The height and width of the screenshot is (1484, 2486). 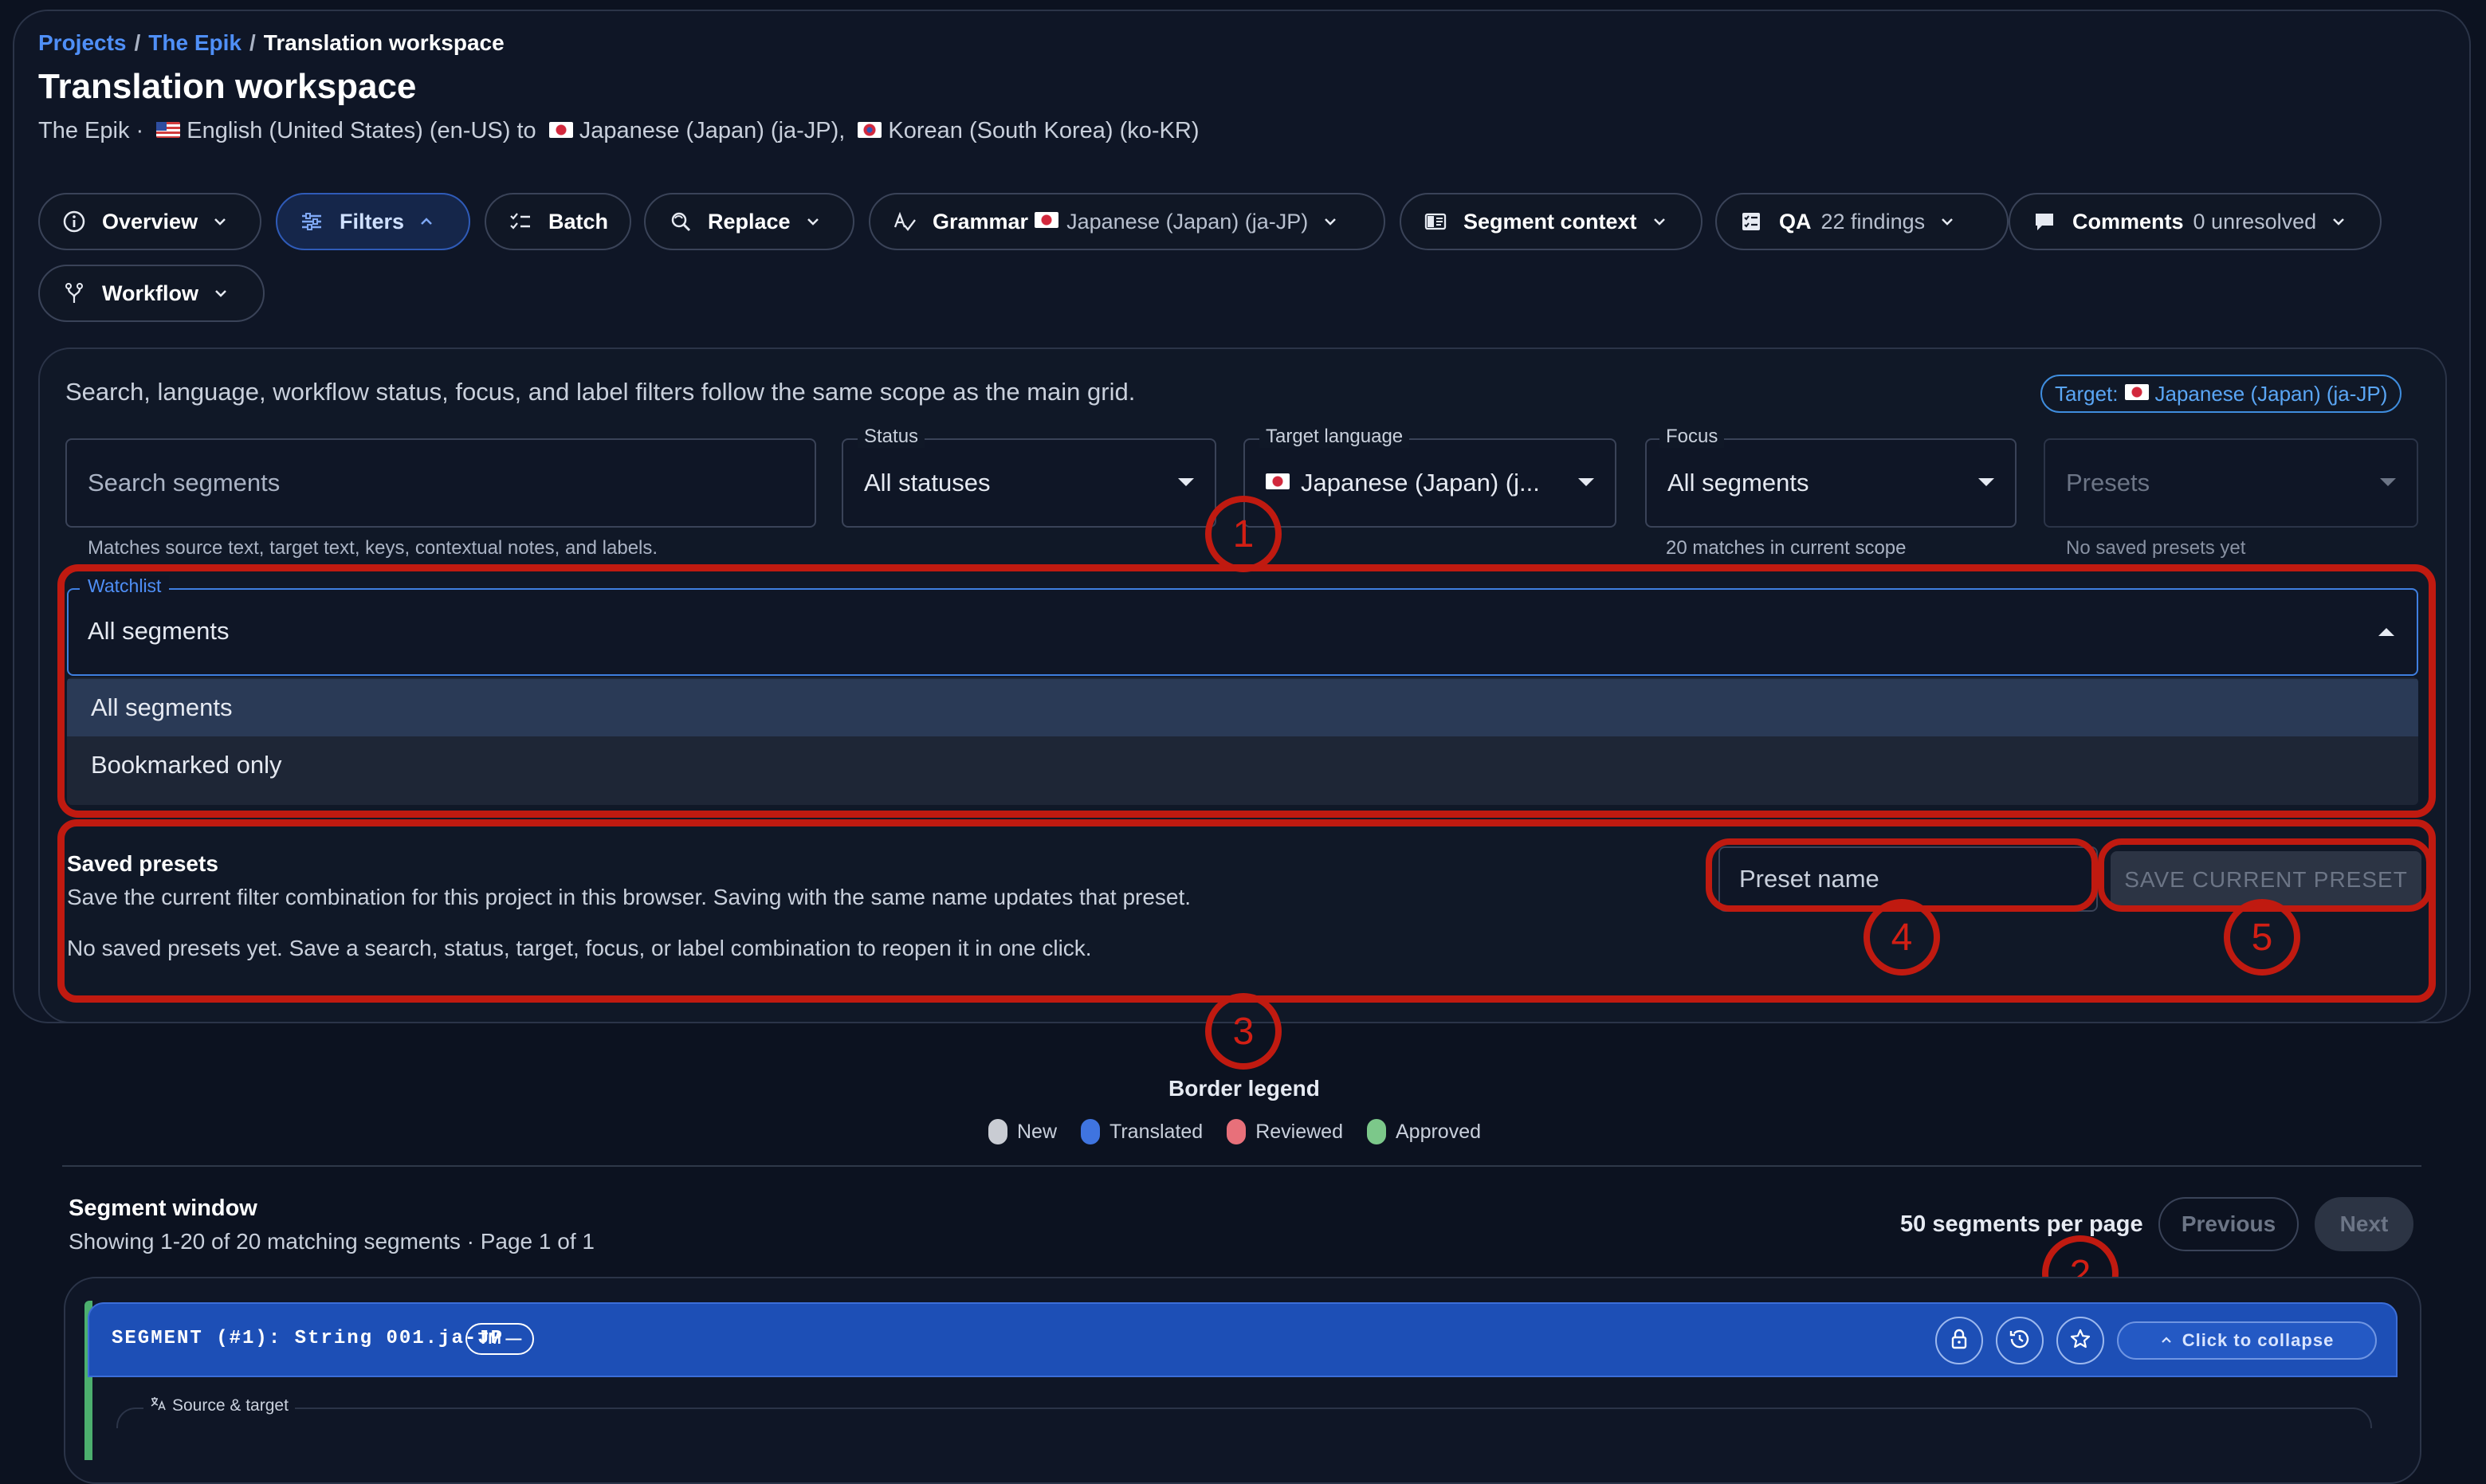 I want to click on legend-translated-swatch, so click(x=1091, y=1131).